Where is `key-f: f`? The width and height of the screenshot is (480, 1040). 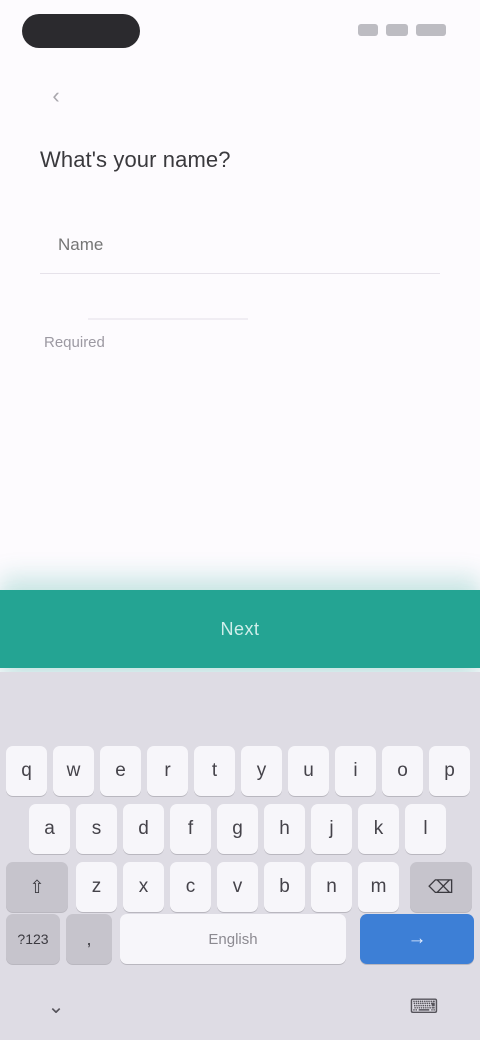
key-f: f is located at coordinates (190, 829).